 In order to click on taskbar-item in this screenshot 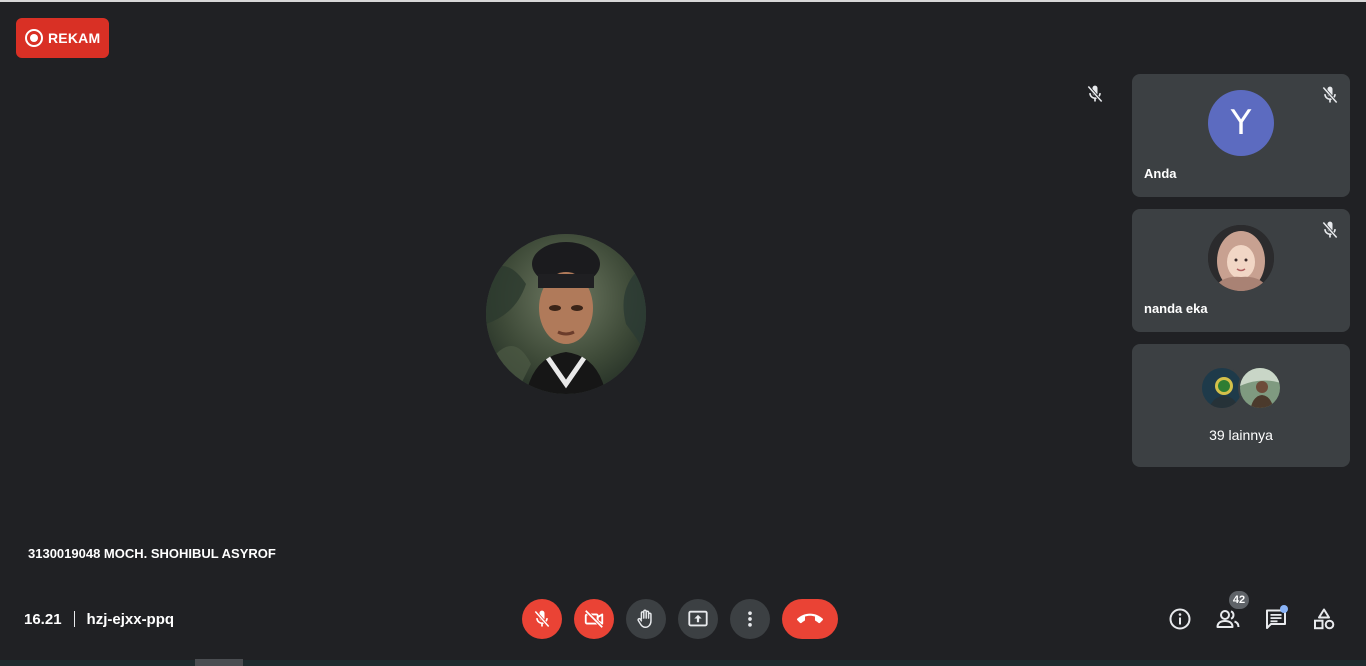, I will do `click(219, 662)`.